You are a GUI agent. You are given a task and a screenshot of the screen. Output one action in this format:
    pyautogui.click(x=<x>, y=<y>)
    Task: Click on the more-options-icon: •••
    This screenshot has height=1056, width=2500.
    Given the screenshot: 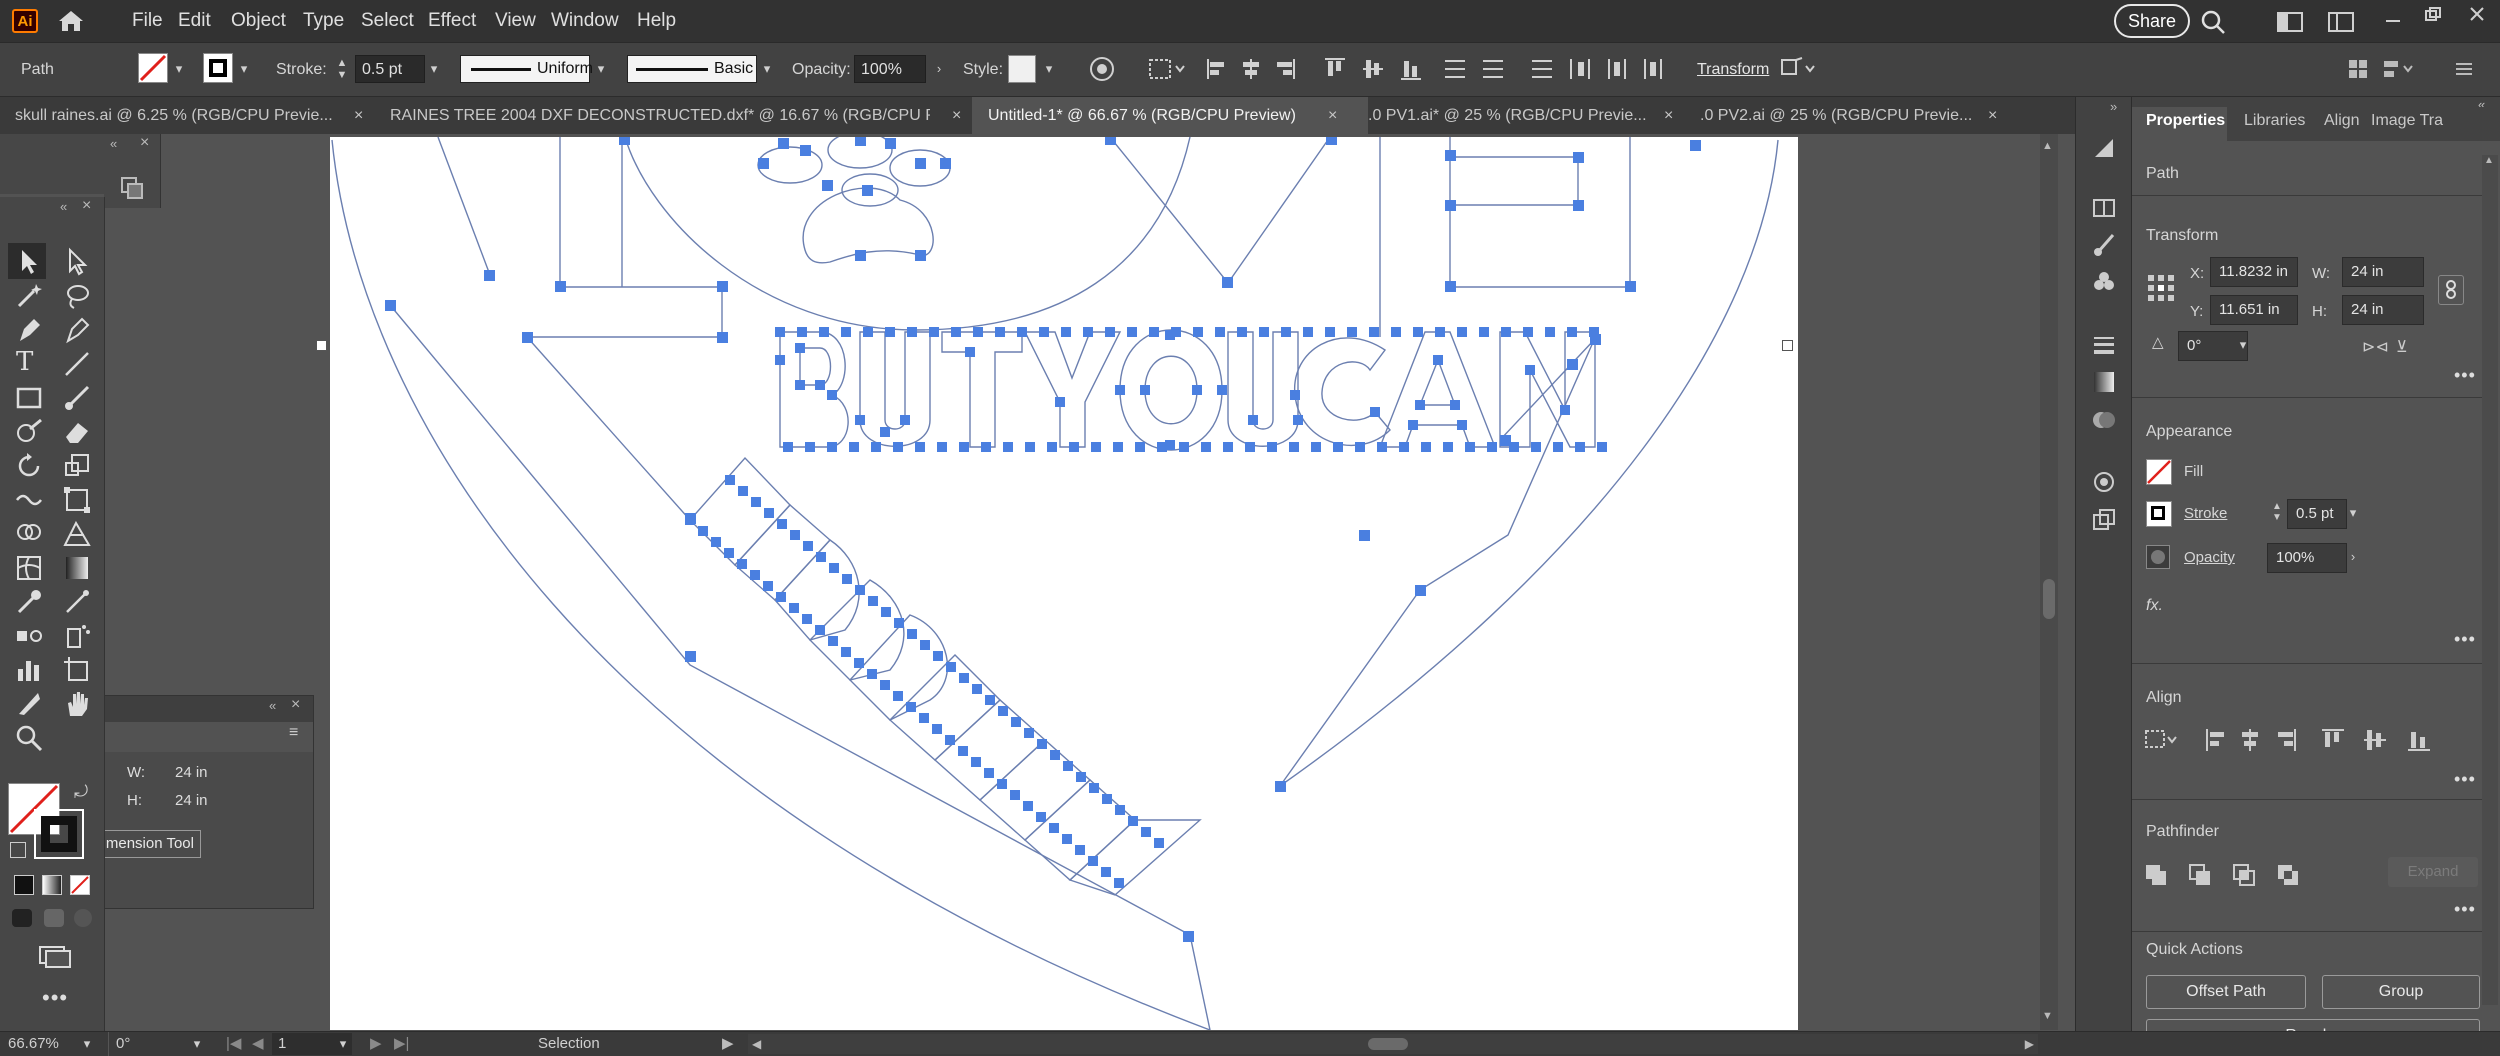 What is the action you would take?
    pyautogui.click(x=2465, y=909)
    